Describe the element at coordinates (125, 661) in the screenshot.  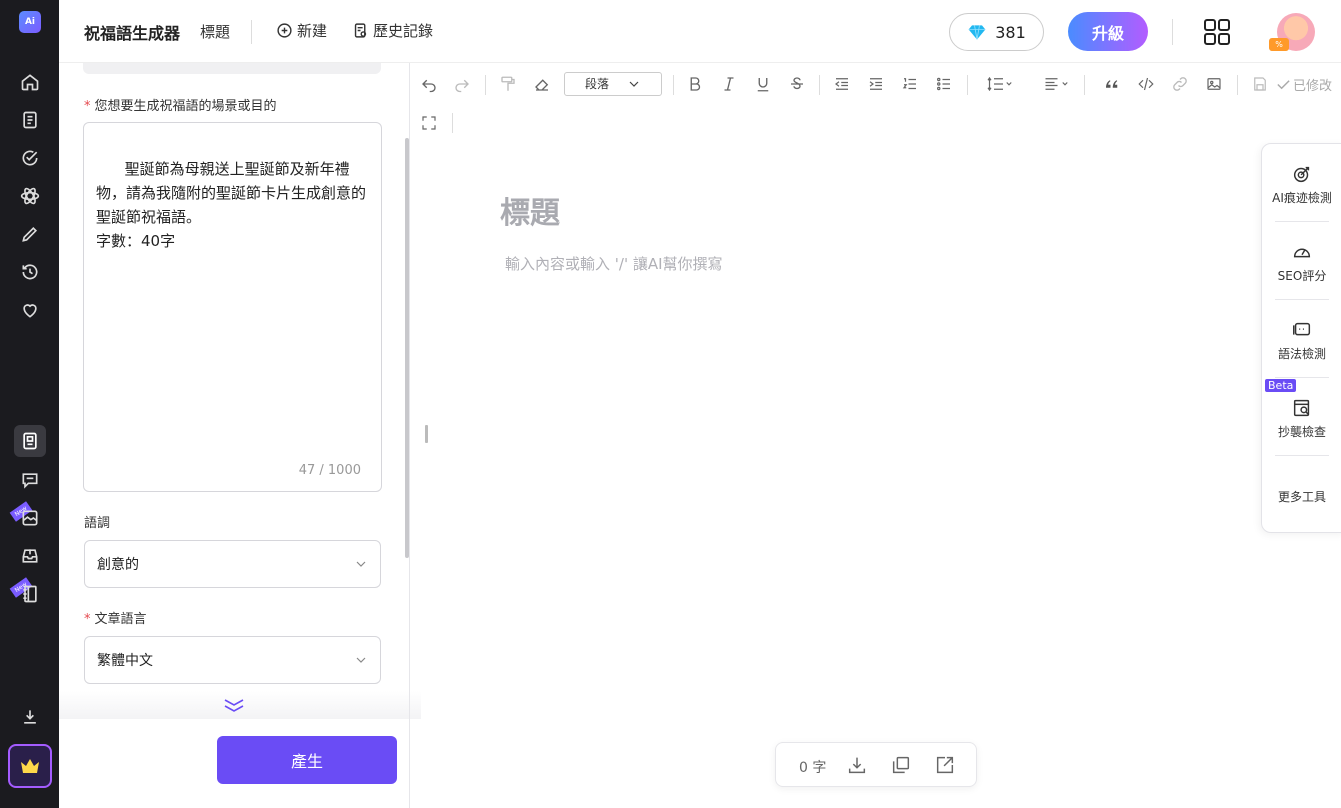
I see `language-value: 繁體中文` at that location.